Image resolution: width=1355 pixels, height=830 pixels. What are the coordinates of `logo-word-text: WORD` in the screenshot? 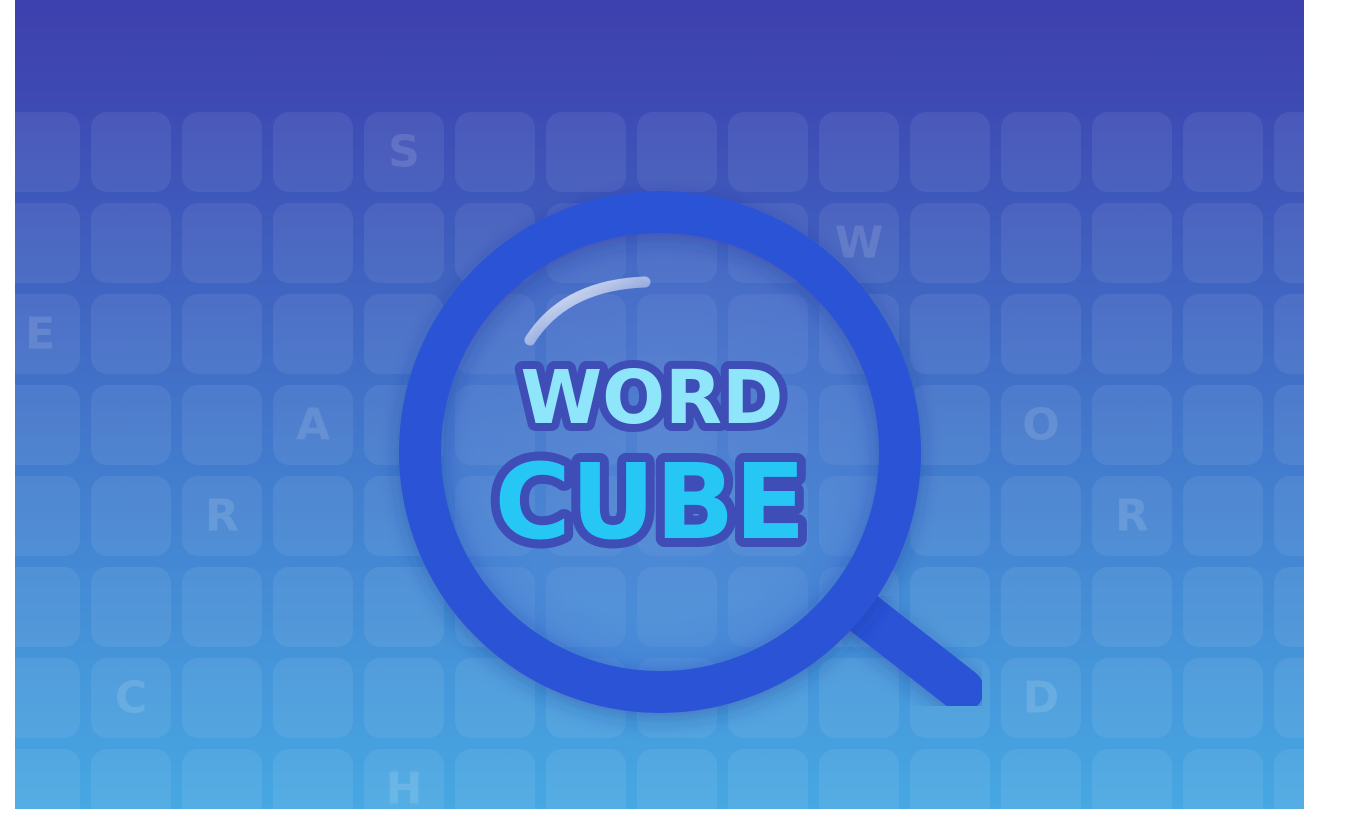 It's located at (652, 398).